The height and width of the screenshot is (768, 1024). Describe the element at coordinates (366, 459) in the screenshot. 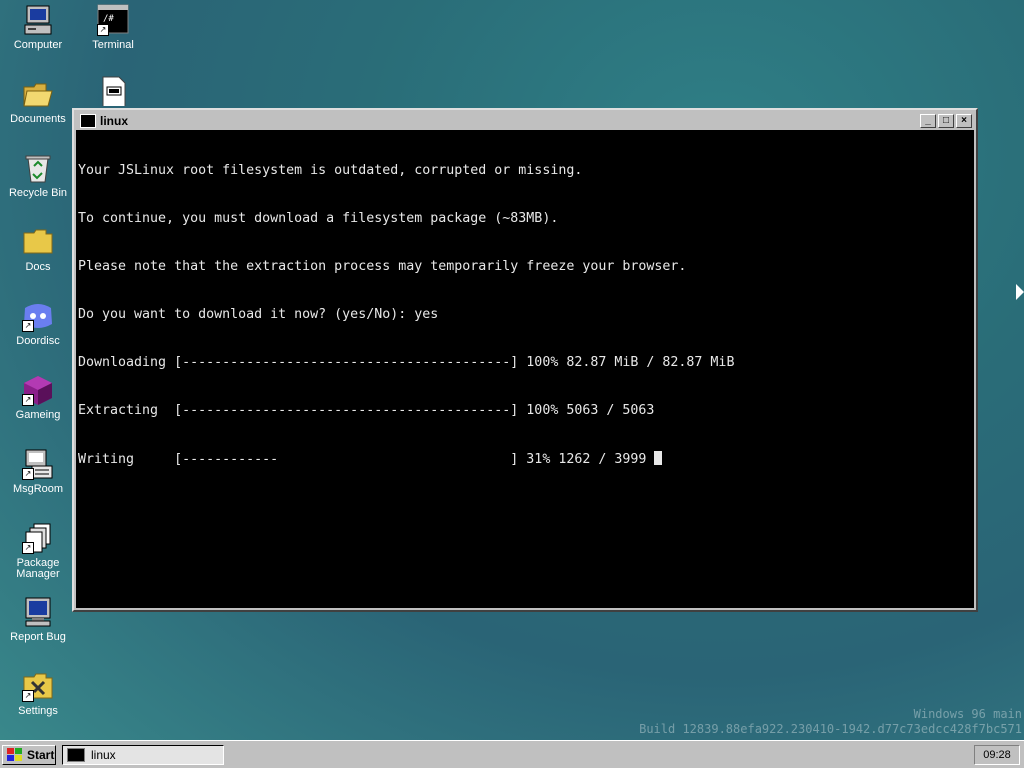

I see `terminal-line: Writing [------------ ] 31% 1262 / 3999` at that location.